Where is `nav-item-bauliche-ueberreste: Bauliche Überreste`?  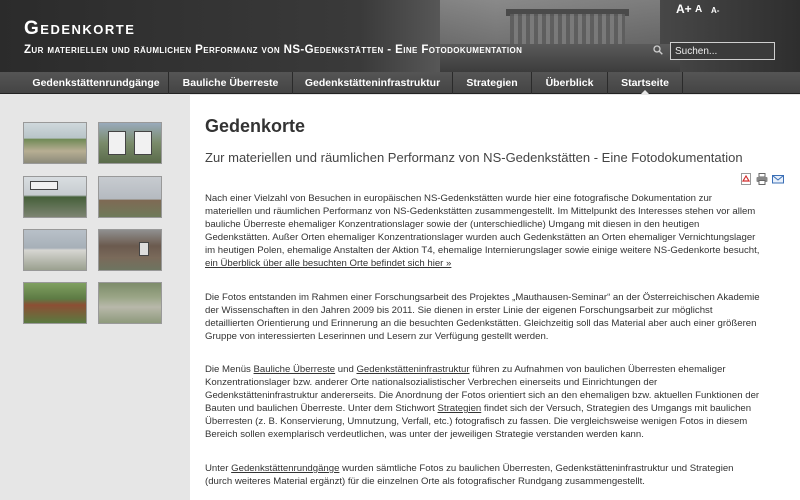
nav-item-bauliche-ueberreste: Bauliche Überreste is located at coordinates (230, 83).